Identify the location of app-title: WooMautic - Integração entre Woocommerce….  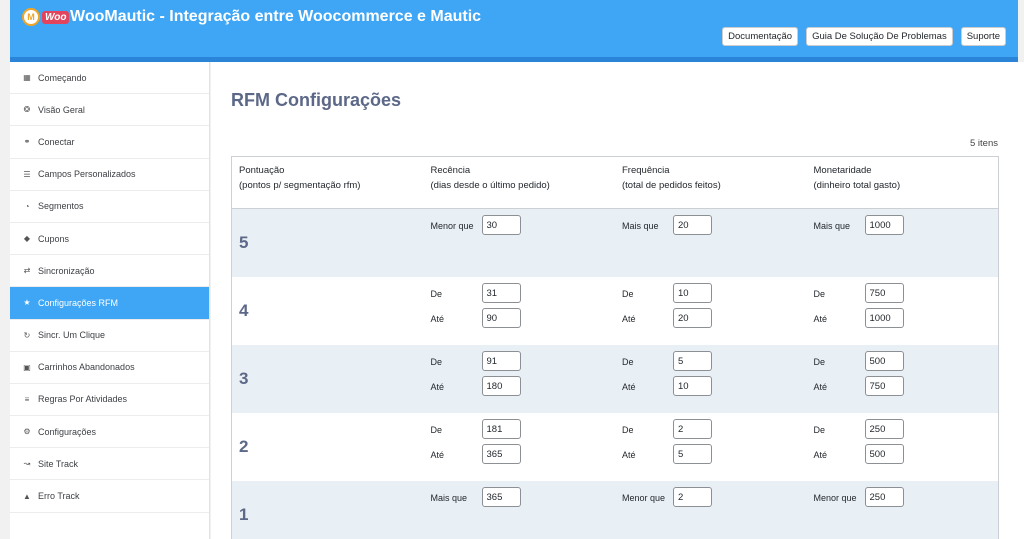
(276, 16).